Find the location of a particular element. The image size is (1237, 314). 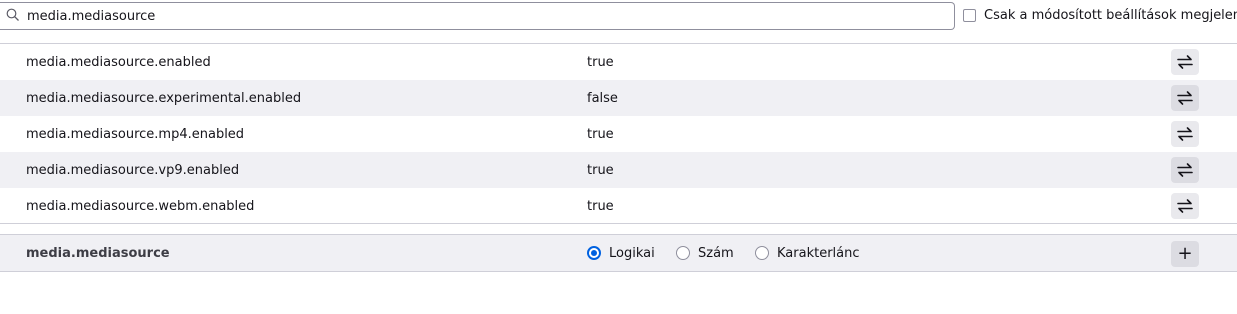

radio-label-string: Karakterlánc is located at coordinates (818, 253).